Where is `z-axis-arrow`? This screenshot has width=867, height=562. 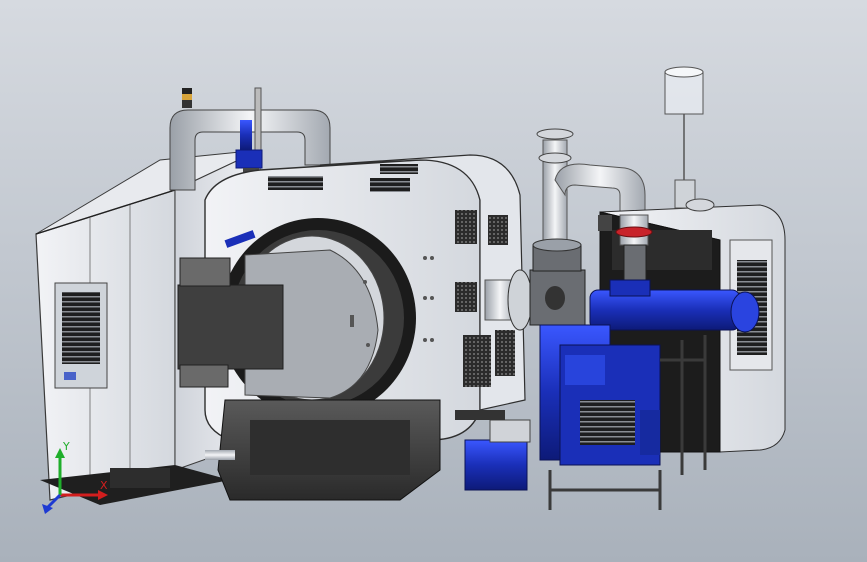 z-axis-arrow is located at coordinates (54, 501).